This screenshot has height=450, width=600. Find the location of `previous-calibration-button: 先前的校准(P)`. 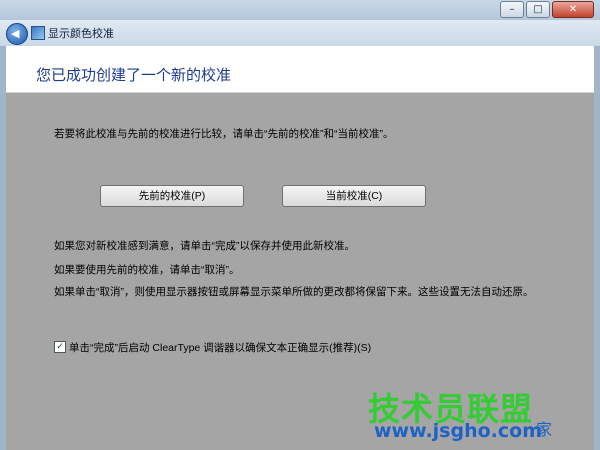

previous-calibration-button: 先前的校准(P) is located at coordinates (172, 196).